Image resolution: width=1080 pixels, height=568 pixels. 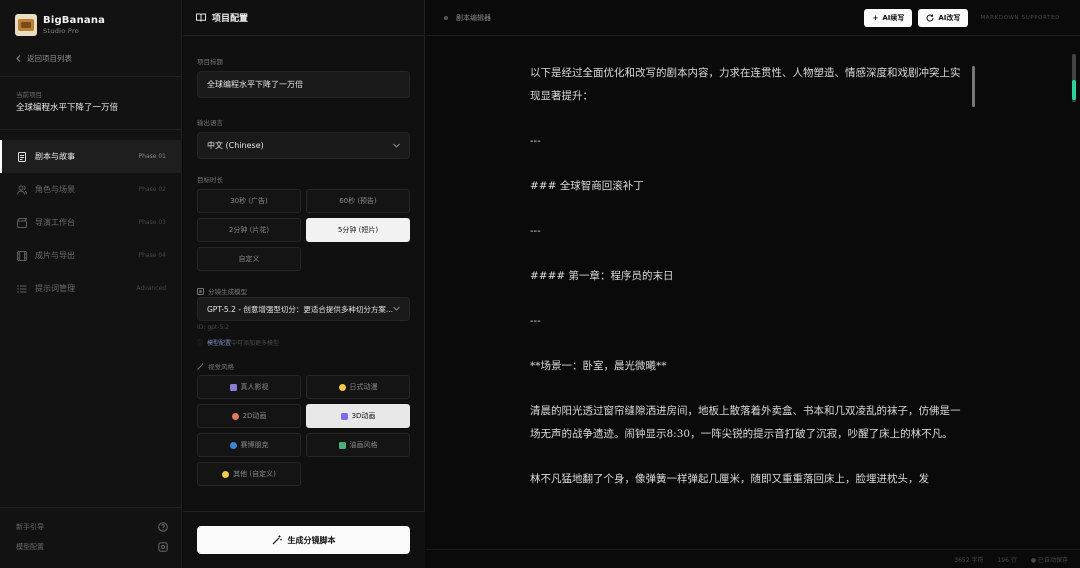 I want to click on duration-option-2min: 2分钟 (片花), so click(x=249, y=230).